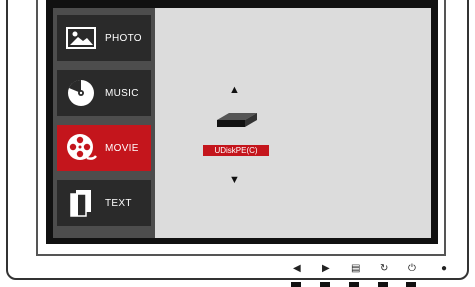 This screenshot has height=287, width=475. I want to click on film-reel-icon, so click(81, 148).